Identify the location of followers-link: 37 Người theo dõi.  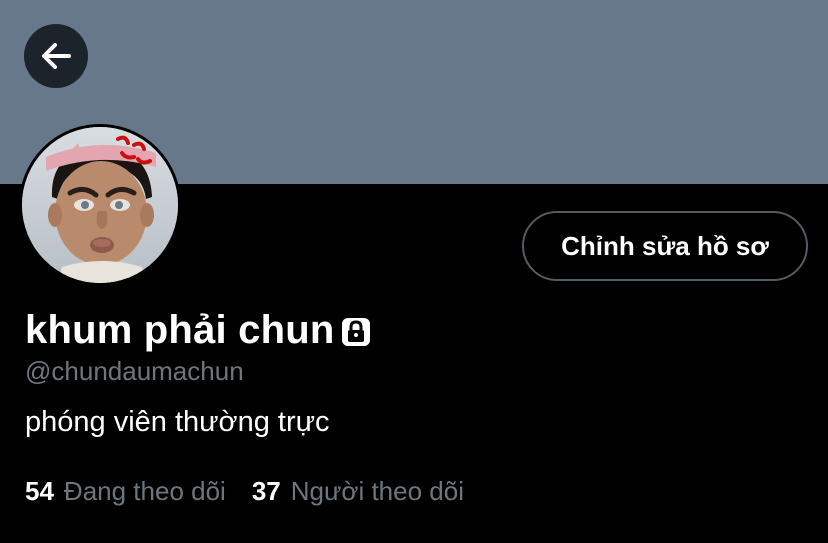
(358, 491).